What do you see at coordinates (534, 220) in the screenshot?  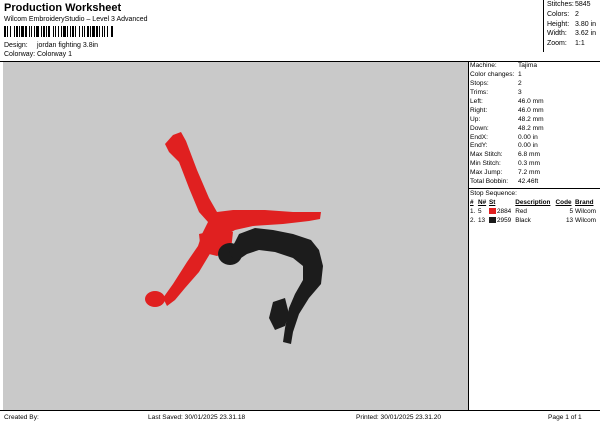 I see `table-row: 2. 13 2959 Black 13 Wilcom` at bounding box center [534, 220].